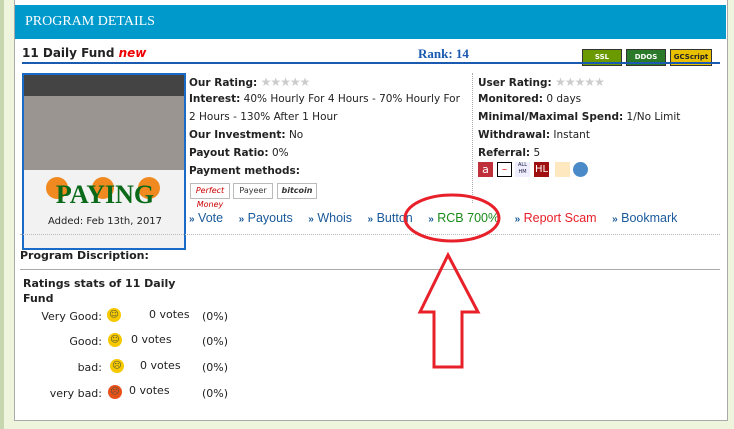 This screenshot has width=734, height=429. Describe the element at coordinates (449, 310) in the screenshot. I see `up-arrow` at that location.